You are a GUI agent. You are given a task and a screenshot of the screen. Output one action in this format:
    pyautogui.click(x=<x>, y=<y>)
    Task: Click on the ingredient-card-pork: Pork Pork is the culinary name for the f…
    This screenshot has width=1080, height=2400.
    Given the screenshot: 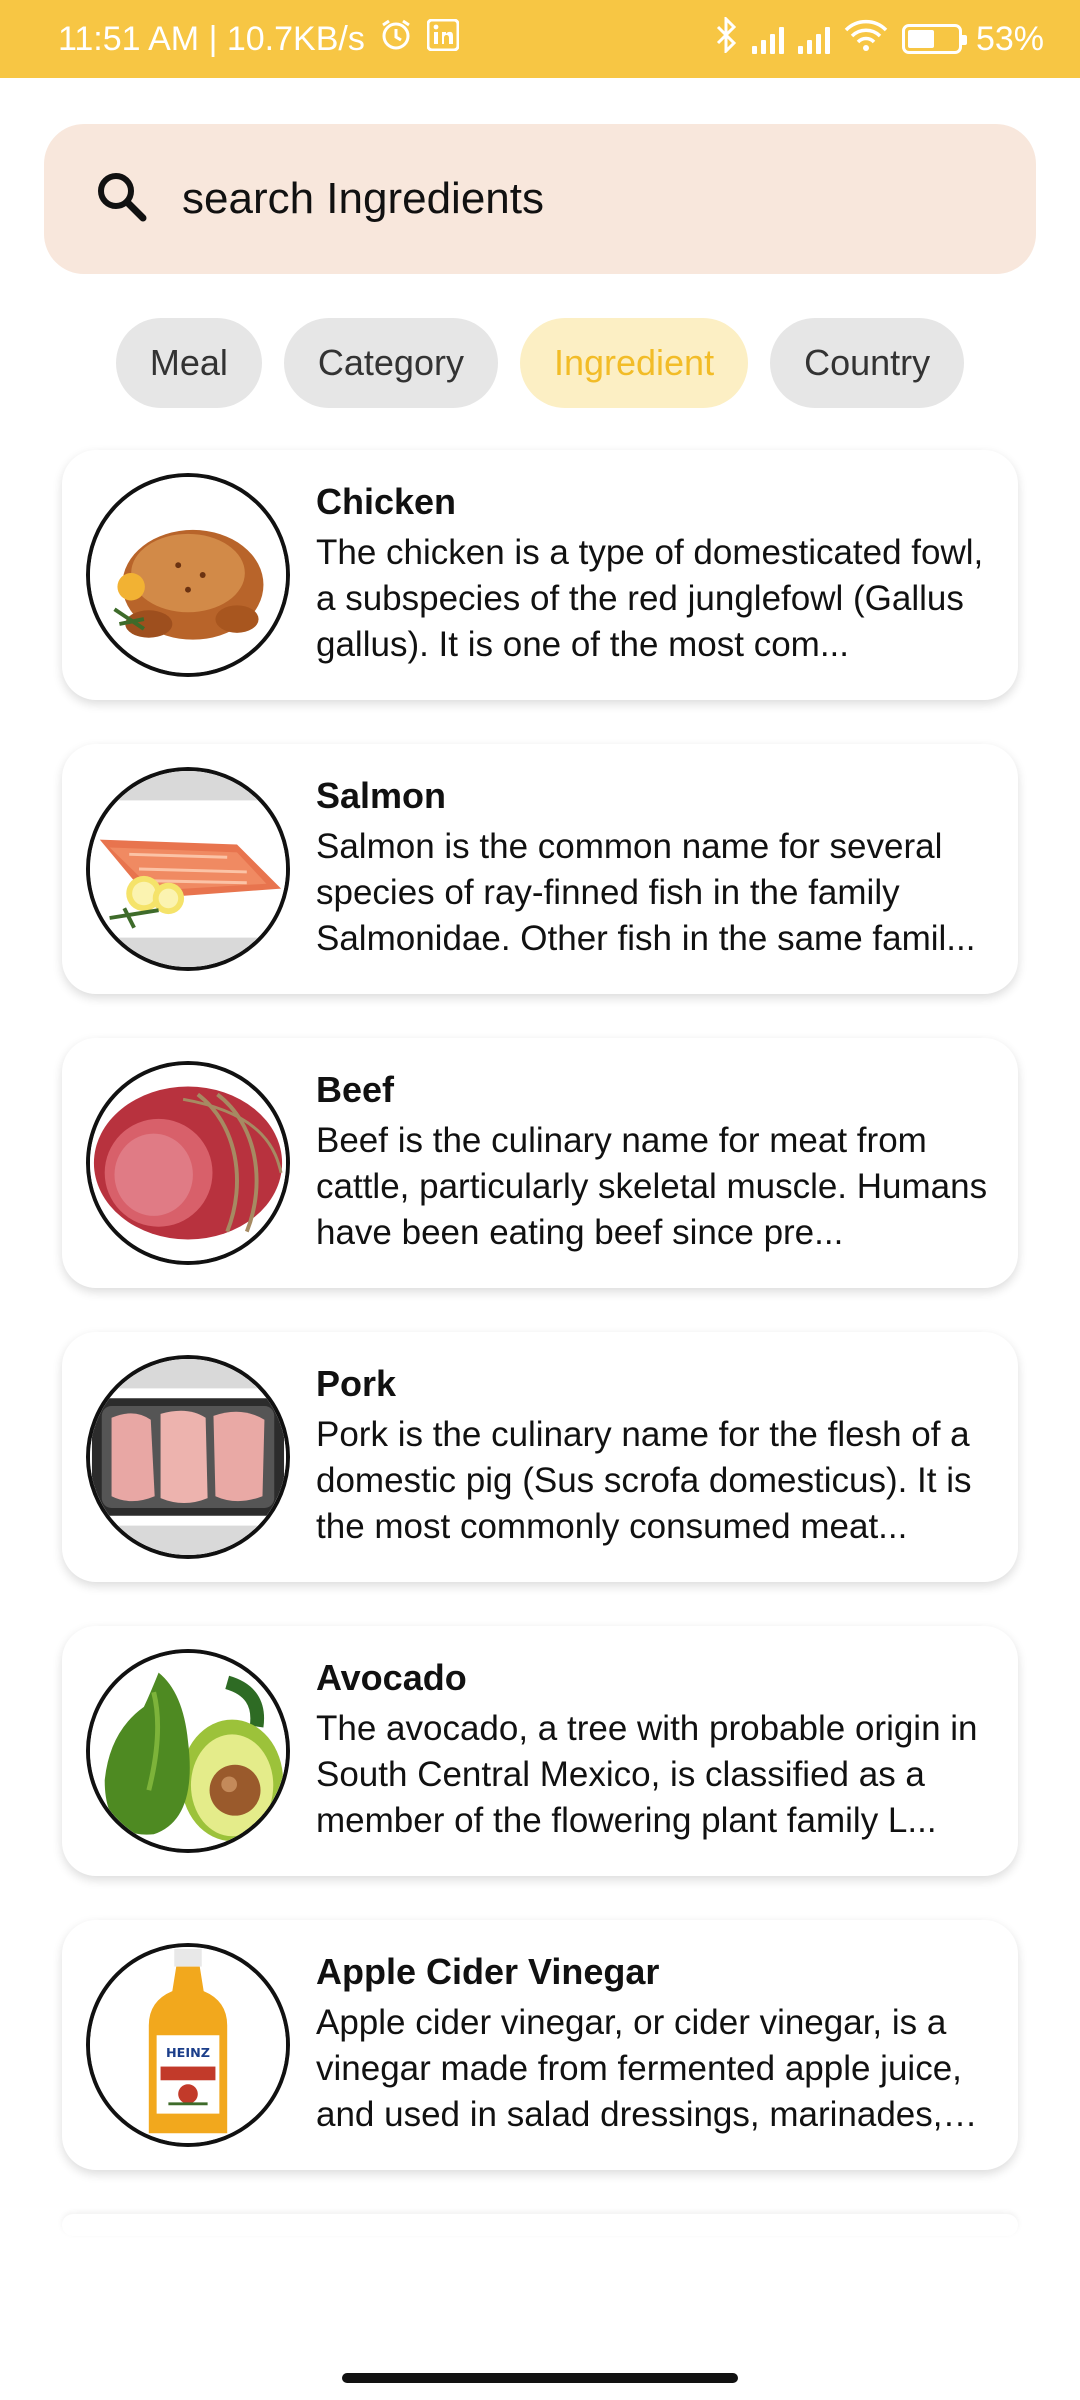 What is the action you would take?
    pyautogui.click(x=540, y=1457)
    